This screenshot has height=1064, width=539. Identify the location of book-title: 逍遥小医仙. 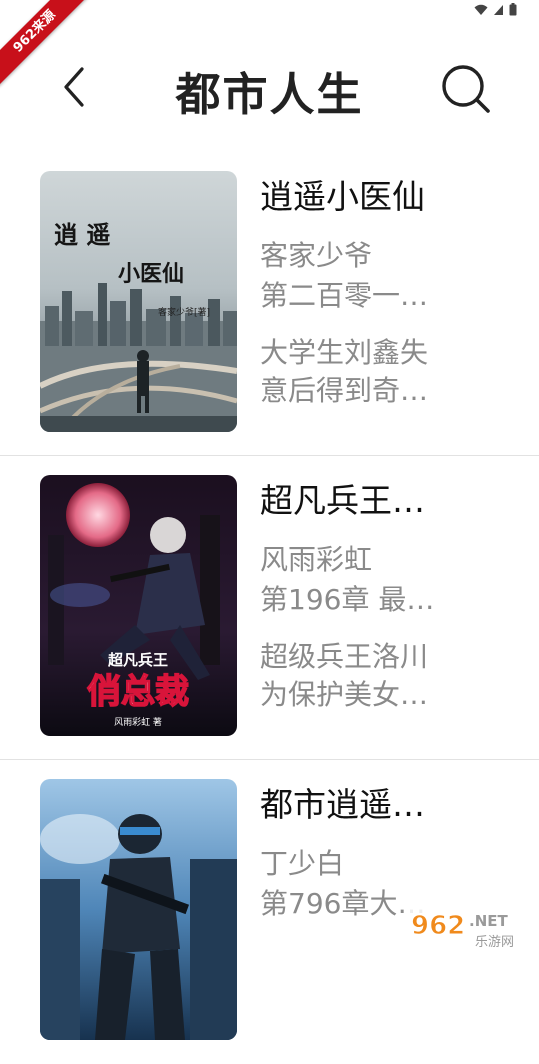
(342, 196).